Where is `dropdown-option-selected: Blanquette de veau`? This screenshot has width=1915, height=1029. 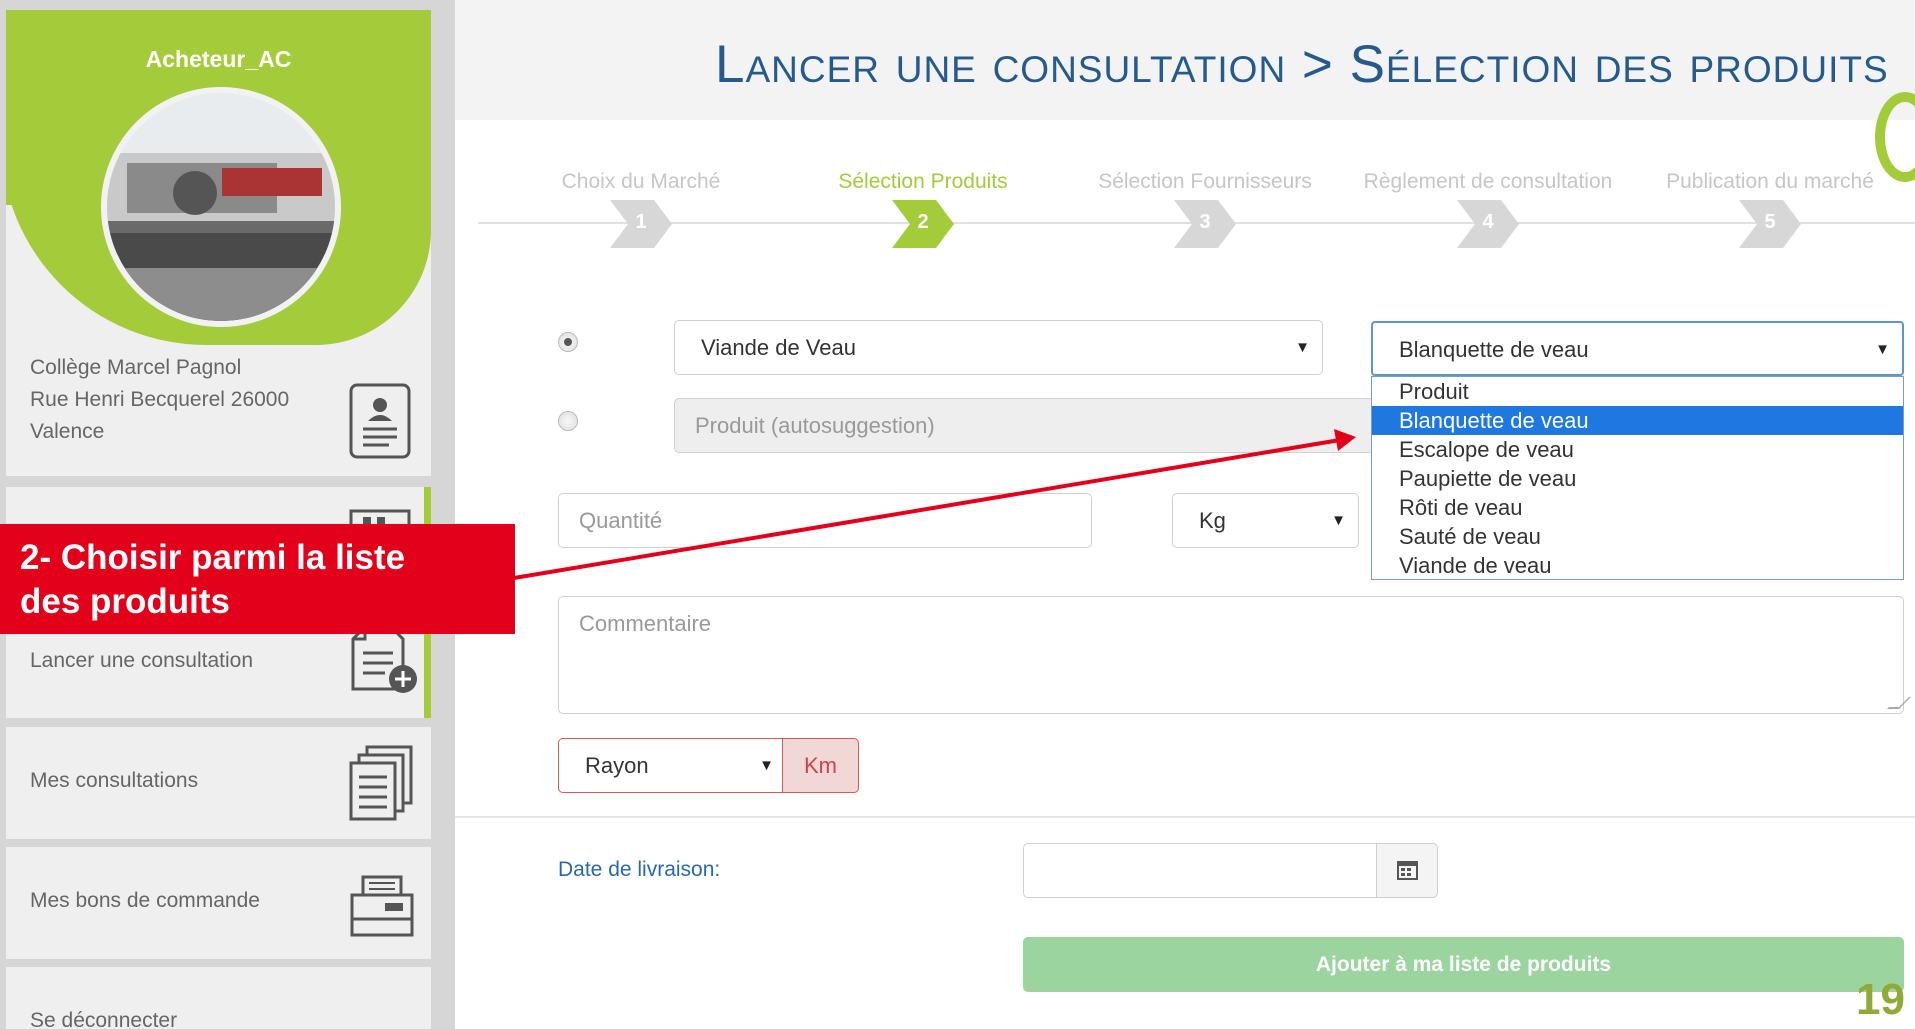
dropdown-option-selected: Blanquette de veau is located at coordinates (1637, 420).